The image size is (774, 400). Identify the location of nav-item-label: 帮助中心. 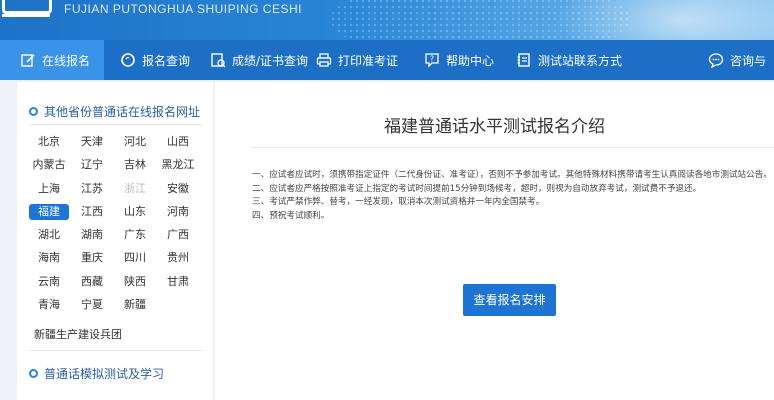
(470, 60).